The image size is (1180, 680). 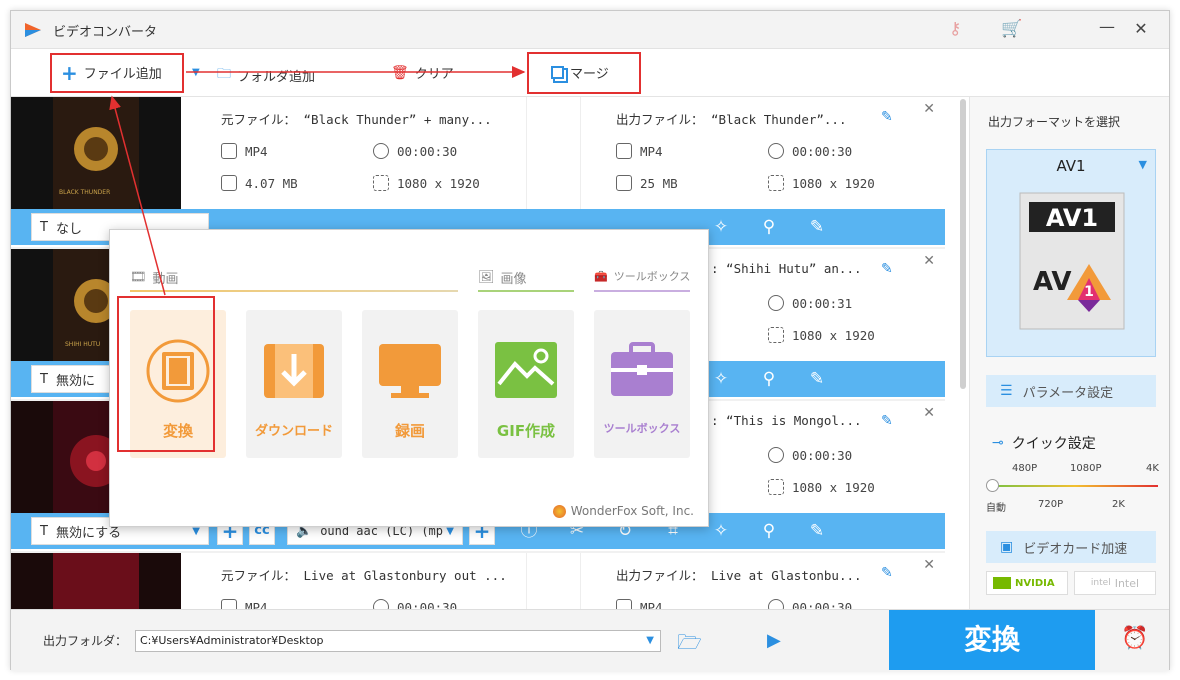 What do you see at coordinates (111, 73) in the screenshot?
I see `add-file-button: + ファイル追加` at bounding box center [111, 73].